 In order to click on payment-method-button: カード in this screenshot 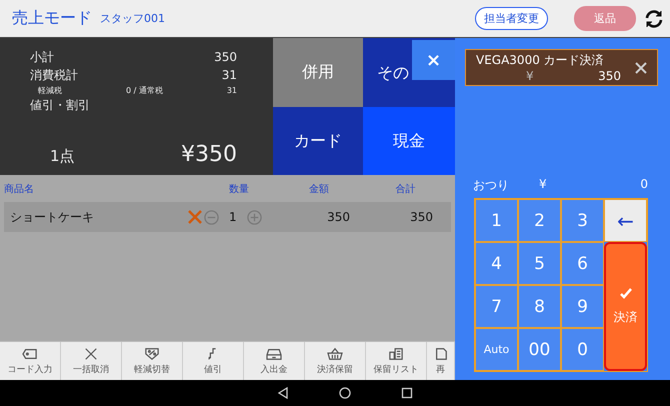, I will do `click(318, 141)`.